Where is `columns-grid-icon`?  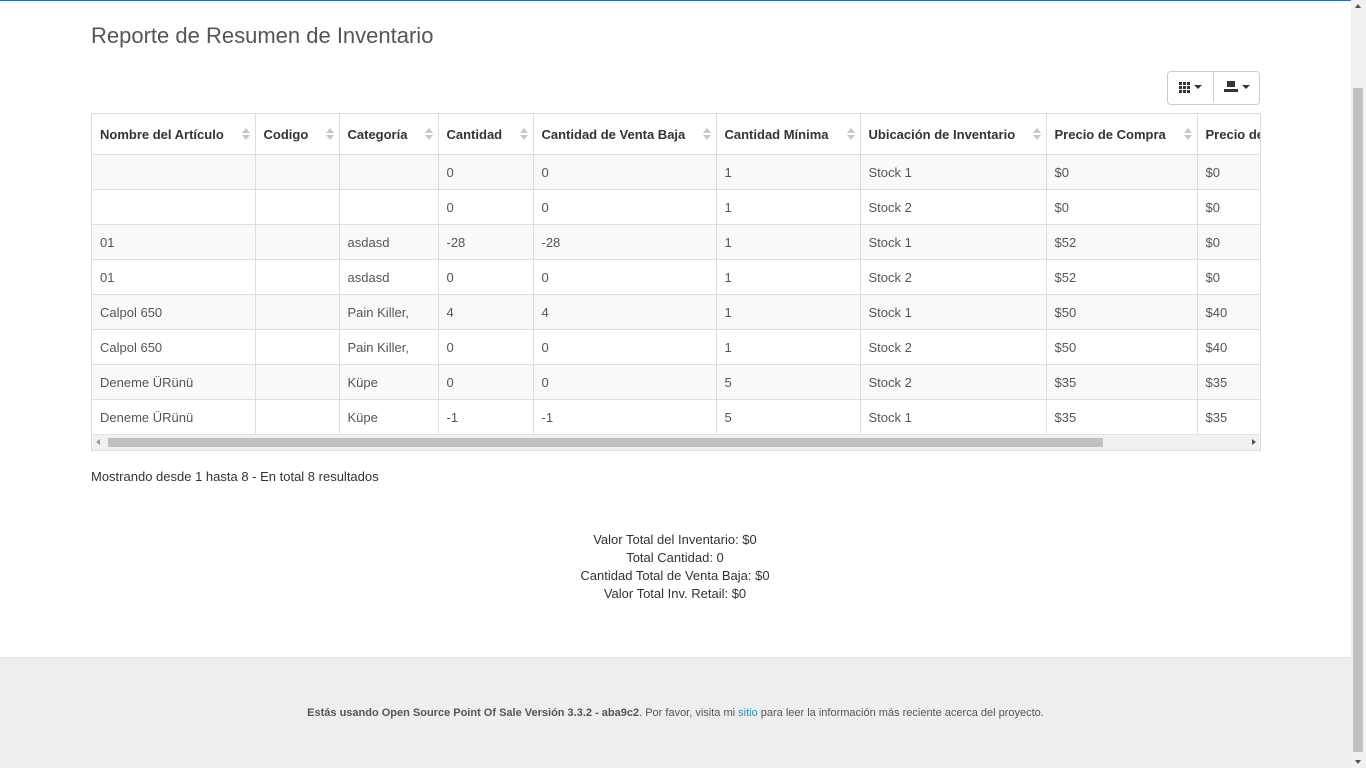 columns-grid-icon is located at coordinates (1184, 87).